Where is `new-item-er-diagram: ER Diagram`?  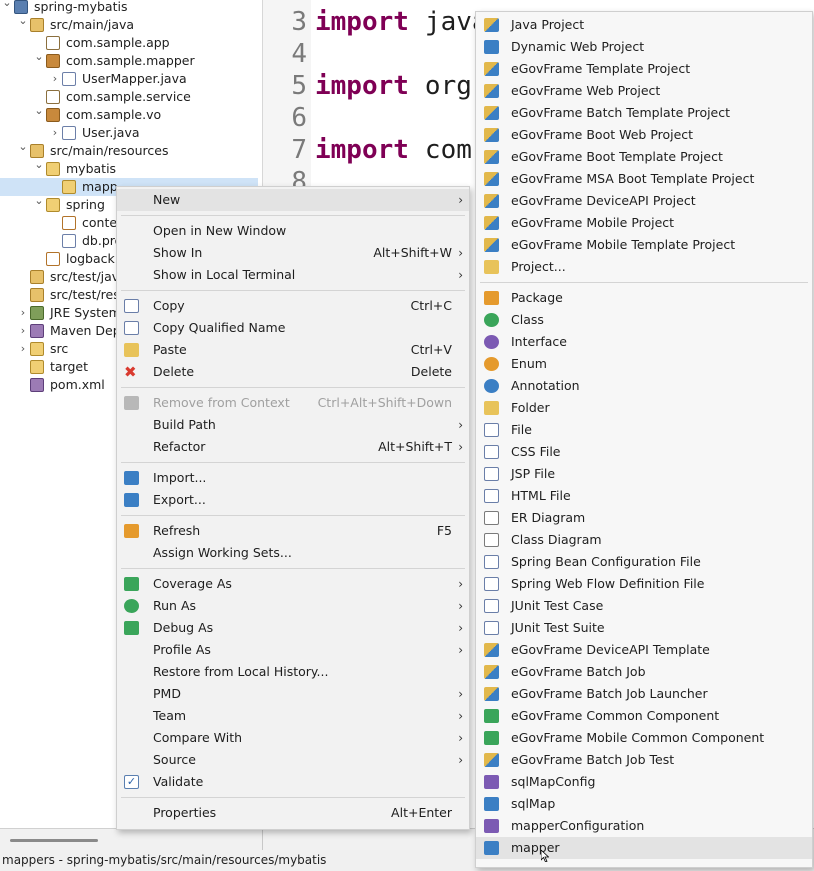
new-item-er-diagram: ER Diagram is located at coordinates (644, 518).